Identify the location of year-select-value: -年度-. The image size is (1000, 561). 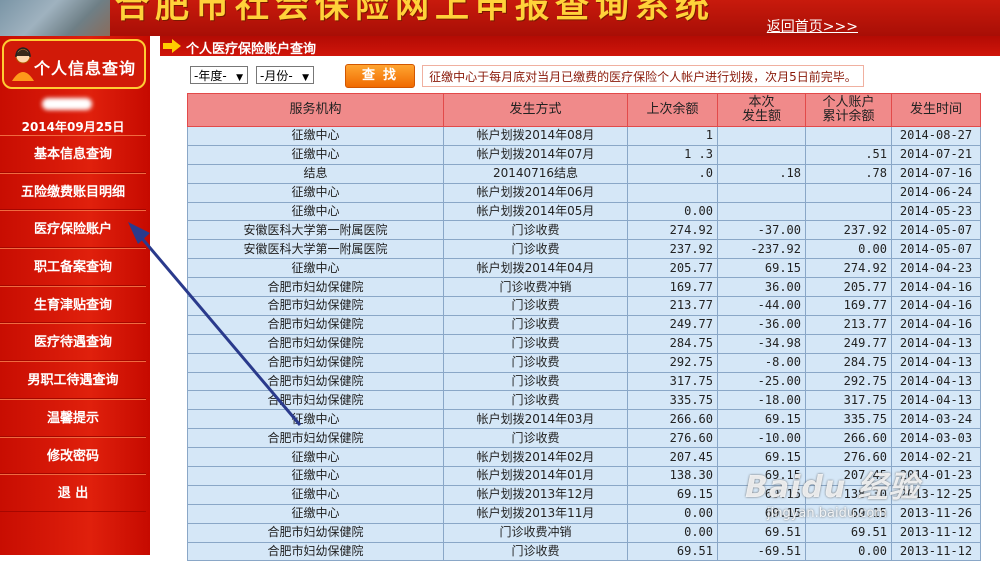
(210, 76).